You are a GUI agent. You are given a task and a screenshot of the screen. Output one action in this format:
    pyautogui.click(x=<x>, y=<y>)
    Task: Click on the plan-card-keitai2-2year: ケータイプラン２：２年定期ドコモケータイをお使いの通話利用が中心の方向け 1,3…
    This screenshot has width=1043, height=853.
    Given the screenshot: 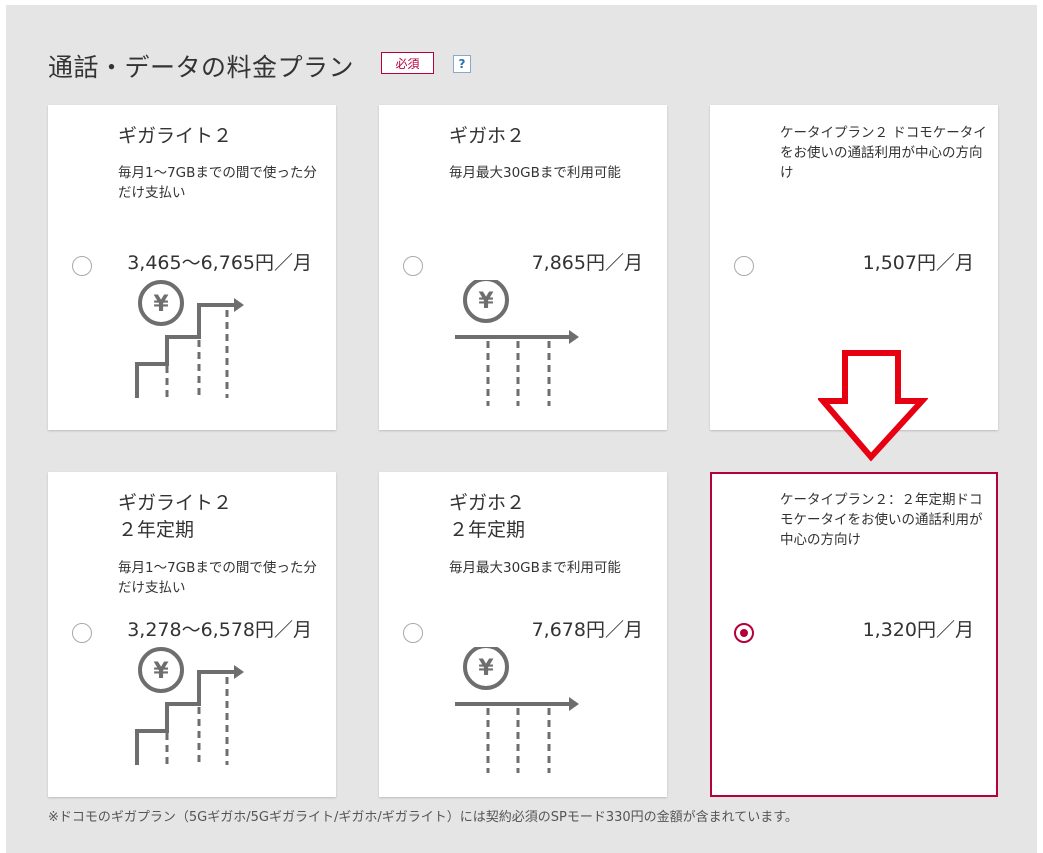 What is the action you would take?
    pyautogui.click(x=854, y=634)
    